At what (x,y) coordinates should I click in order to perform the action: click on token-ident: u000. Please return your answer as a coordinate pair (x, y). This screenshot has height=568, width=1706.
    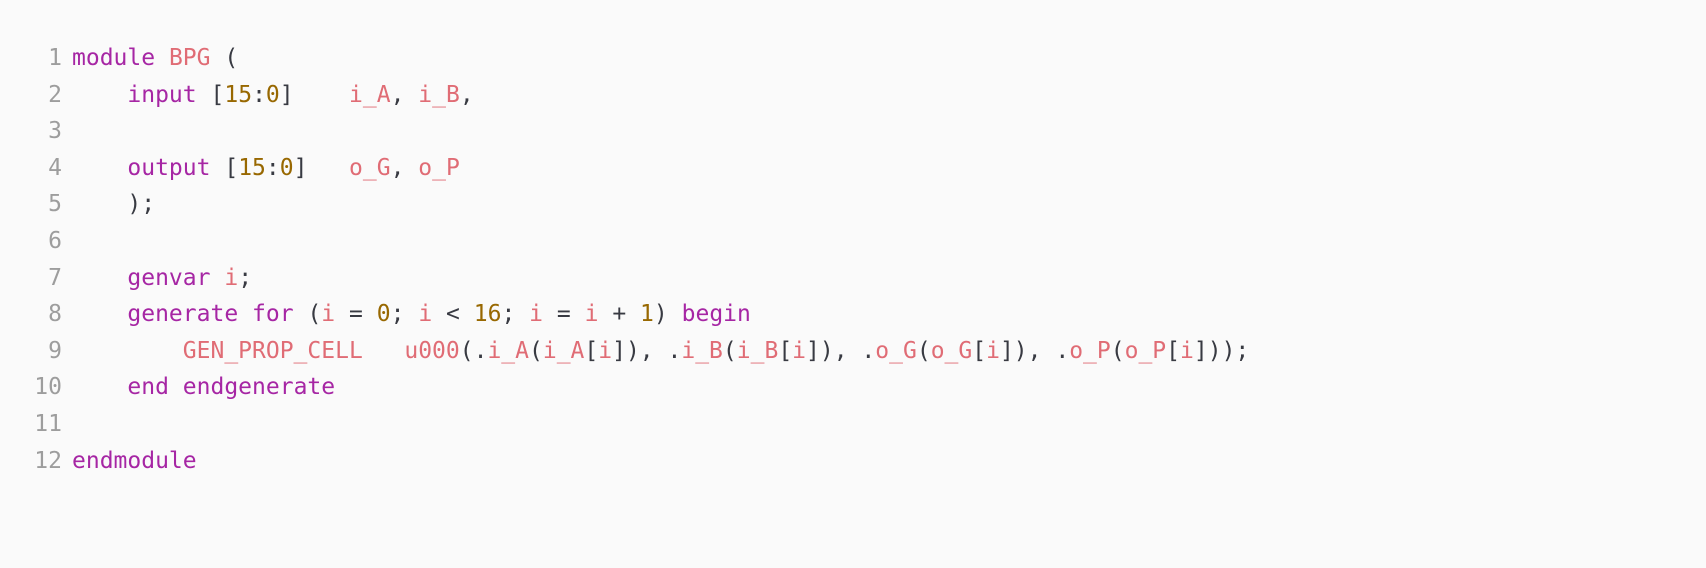
    Looking at the image, I should click on (432, 350).